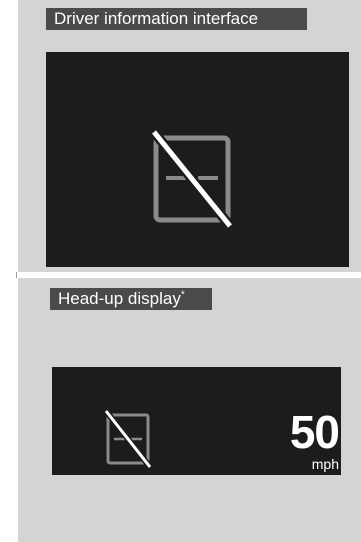 Image resolution: width=361 pixels, height=542 pixels. What do you see at coordinates (182, 295) in the screenshot?
I see `footnote-mark: *` at bounding box center [182, 295].